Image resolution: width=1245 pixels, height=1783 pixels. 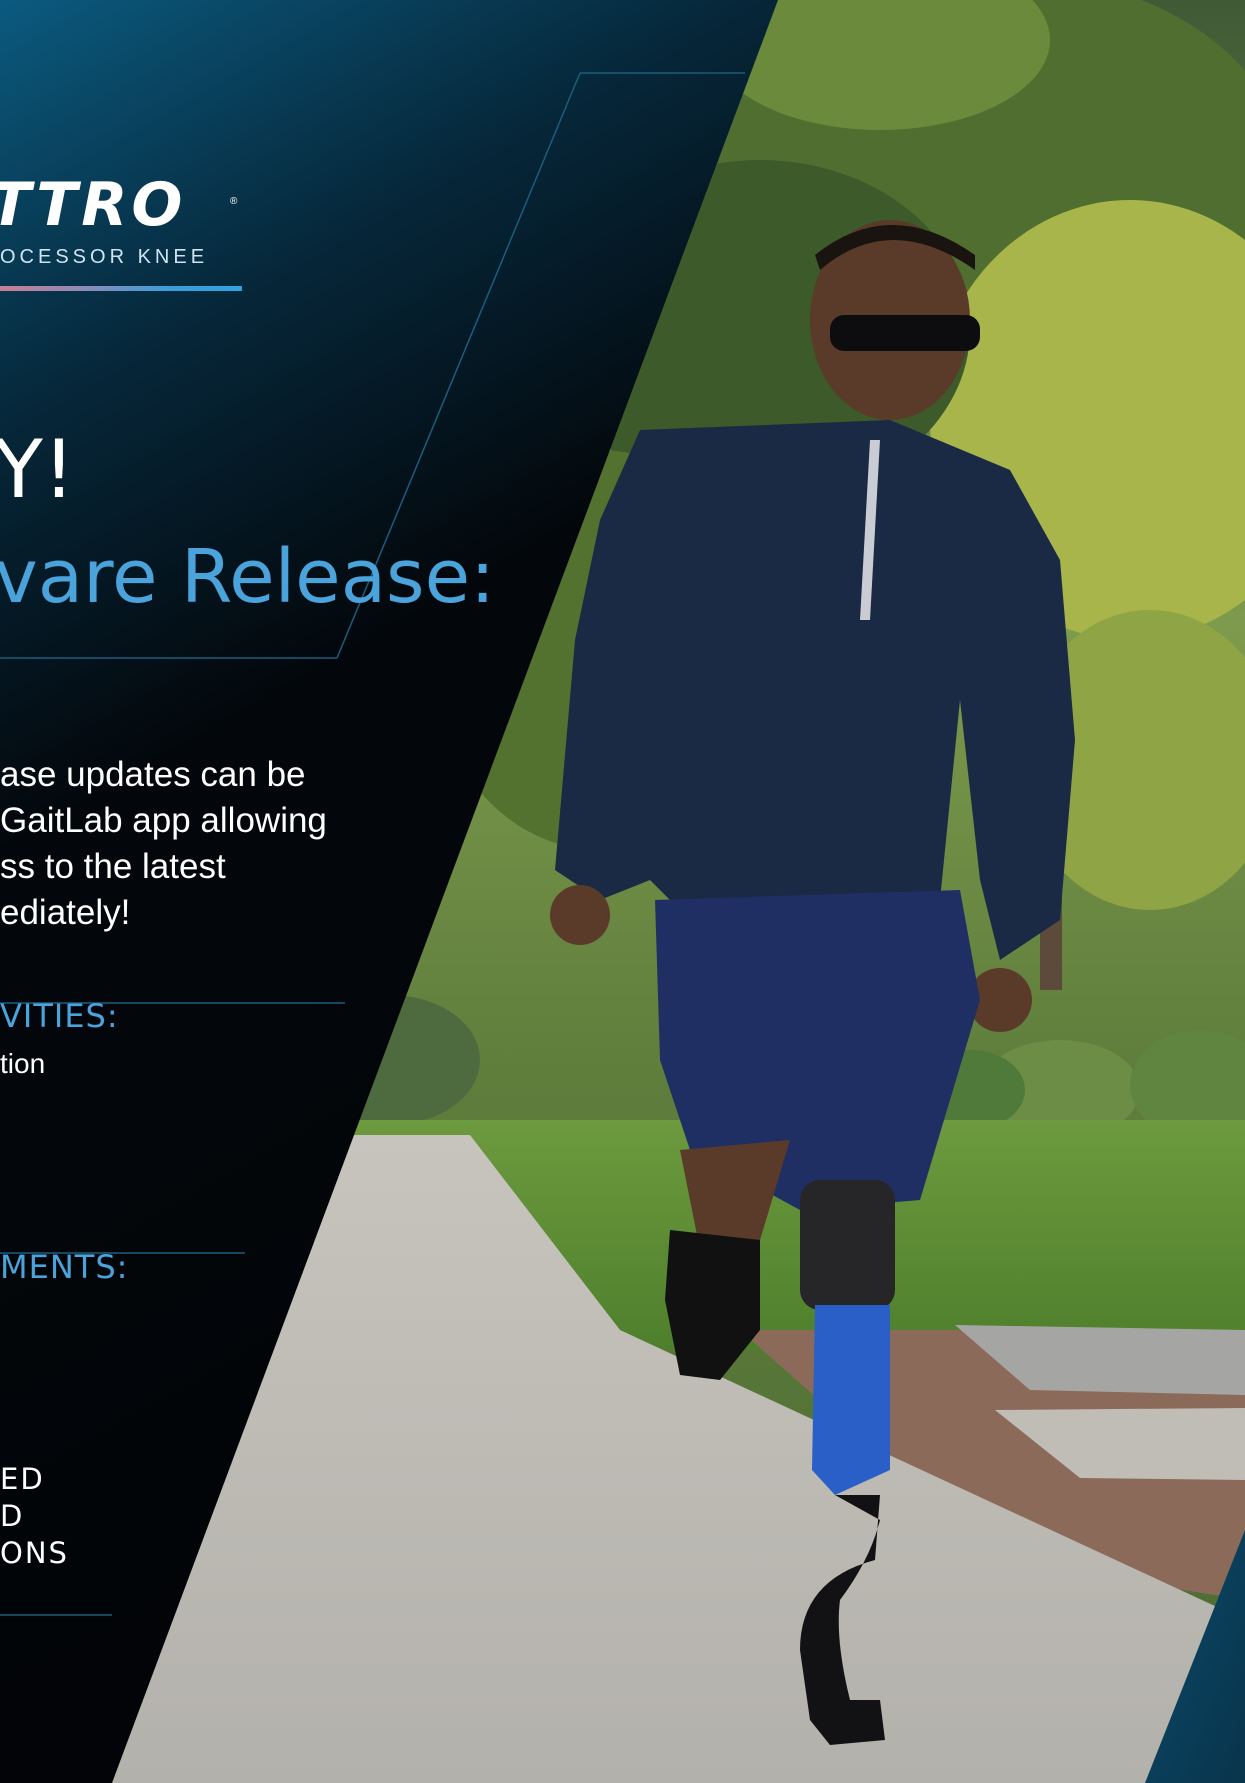 I want to click on registered-mark: ®, so click(x=234, y=201).